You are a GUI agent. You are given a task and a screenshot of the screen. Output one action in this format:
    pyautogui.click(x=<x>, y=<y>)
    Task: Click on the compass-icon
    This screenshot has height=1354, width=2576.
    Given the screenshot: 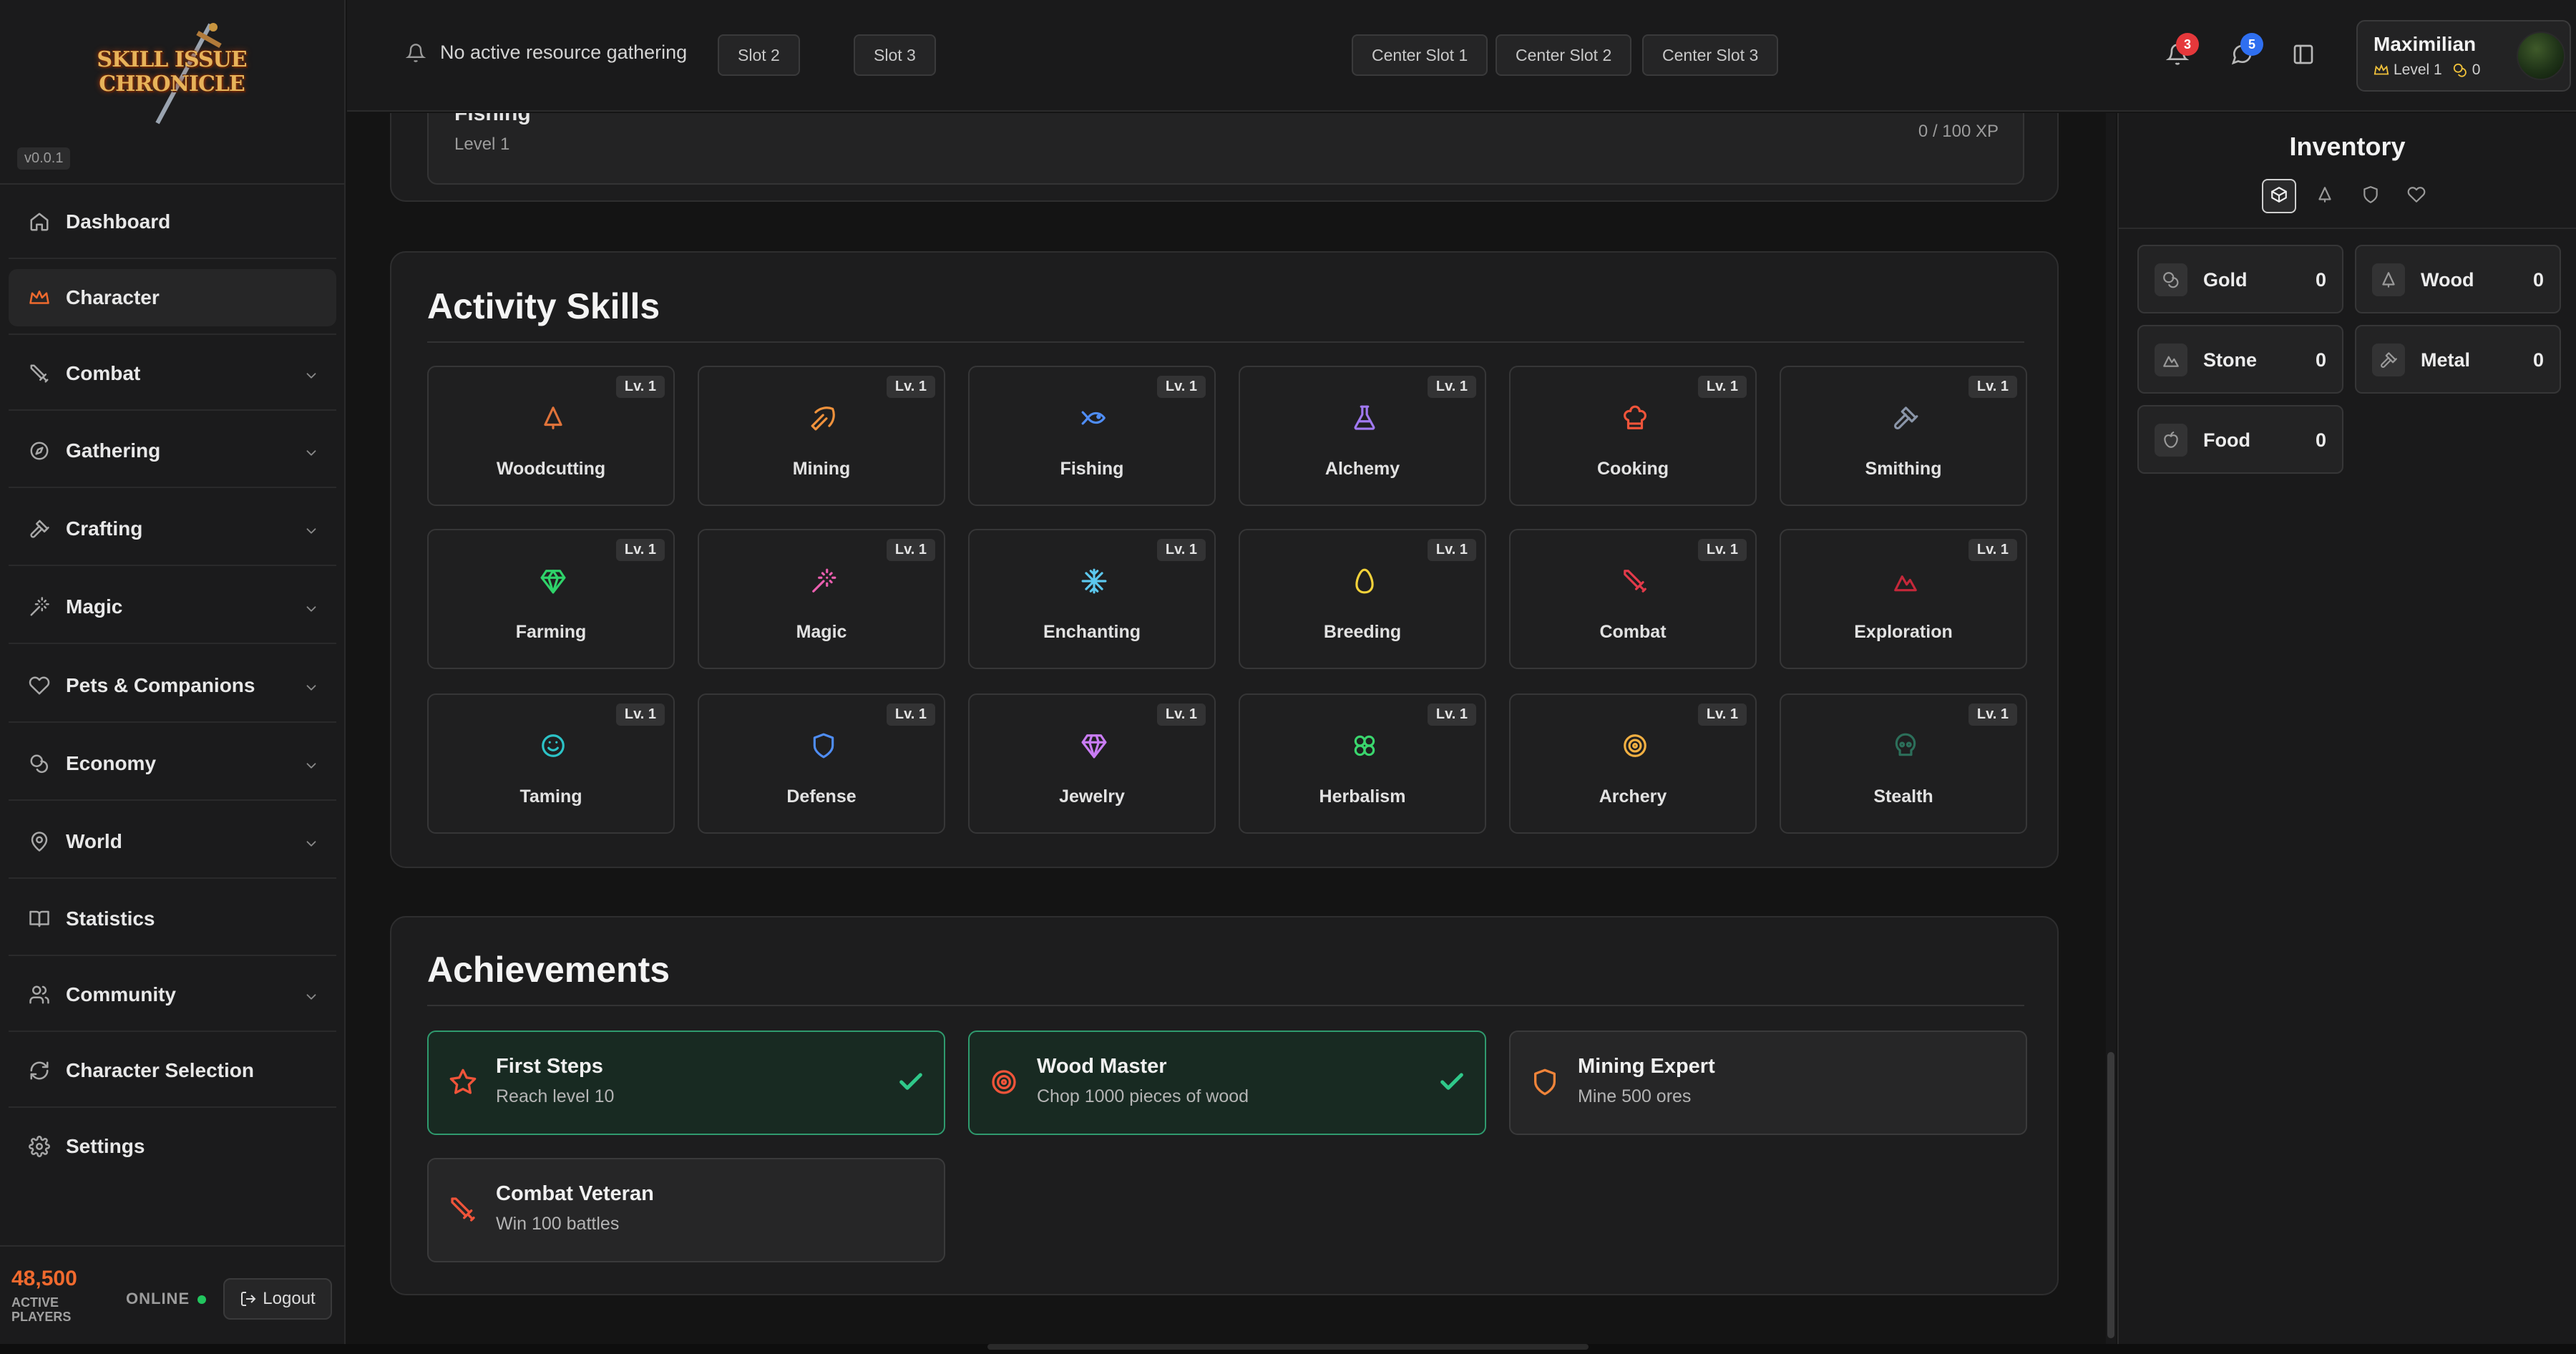 What is the action you would take?
    pyautogui.click(x=39, y=451)
    